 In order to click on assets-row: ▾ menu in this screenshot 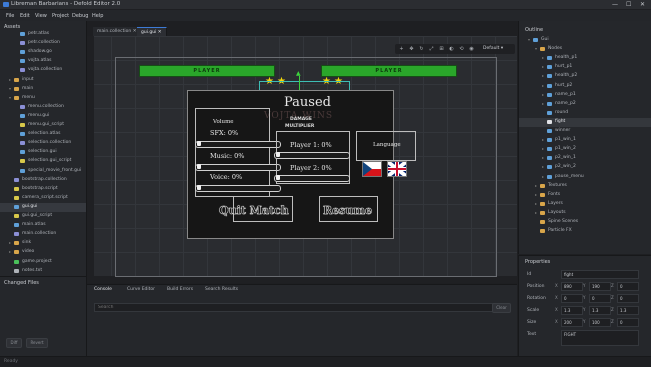, I will do `click(43, 98)`.